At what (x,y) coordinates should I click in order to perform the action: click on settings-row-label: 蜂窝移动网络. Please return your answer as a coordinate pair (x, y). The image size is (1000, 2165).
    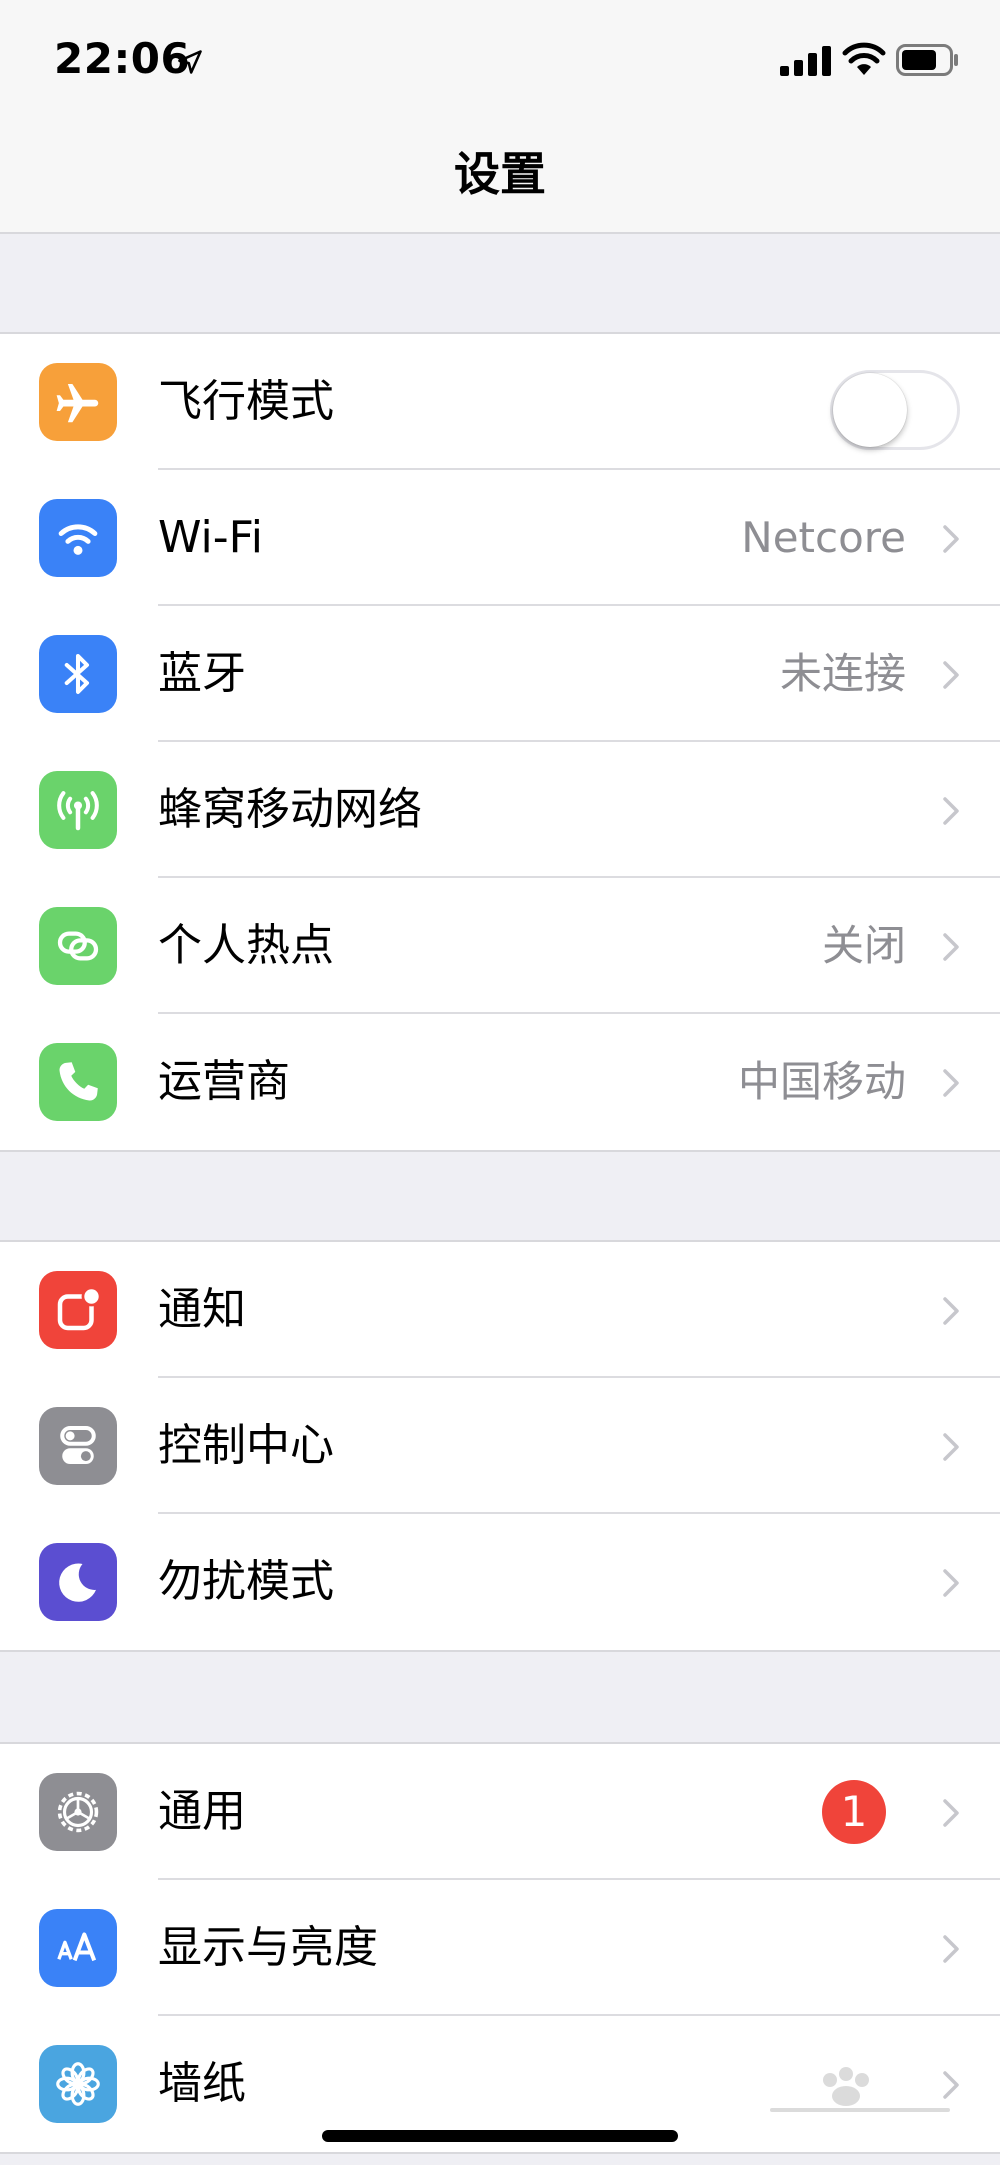
    Looking at the image, I should click on (290, 809).